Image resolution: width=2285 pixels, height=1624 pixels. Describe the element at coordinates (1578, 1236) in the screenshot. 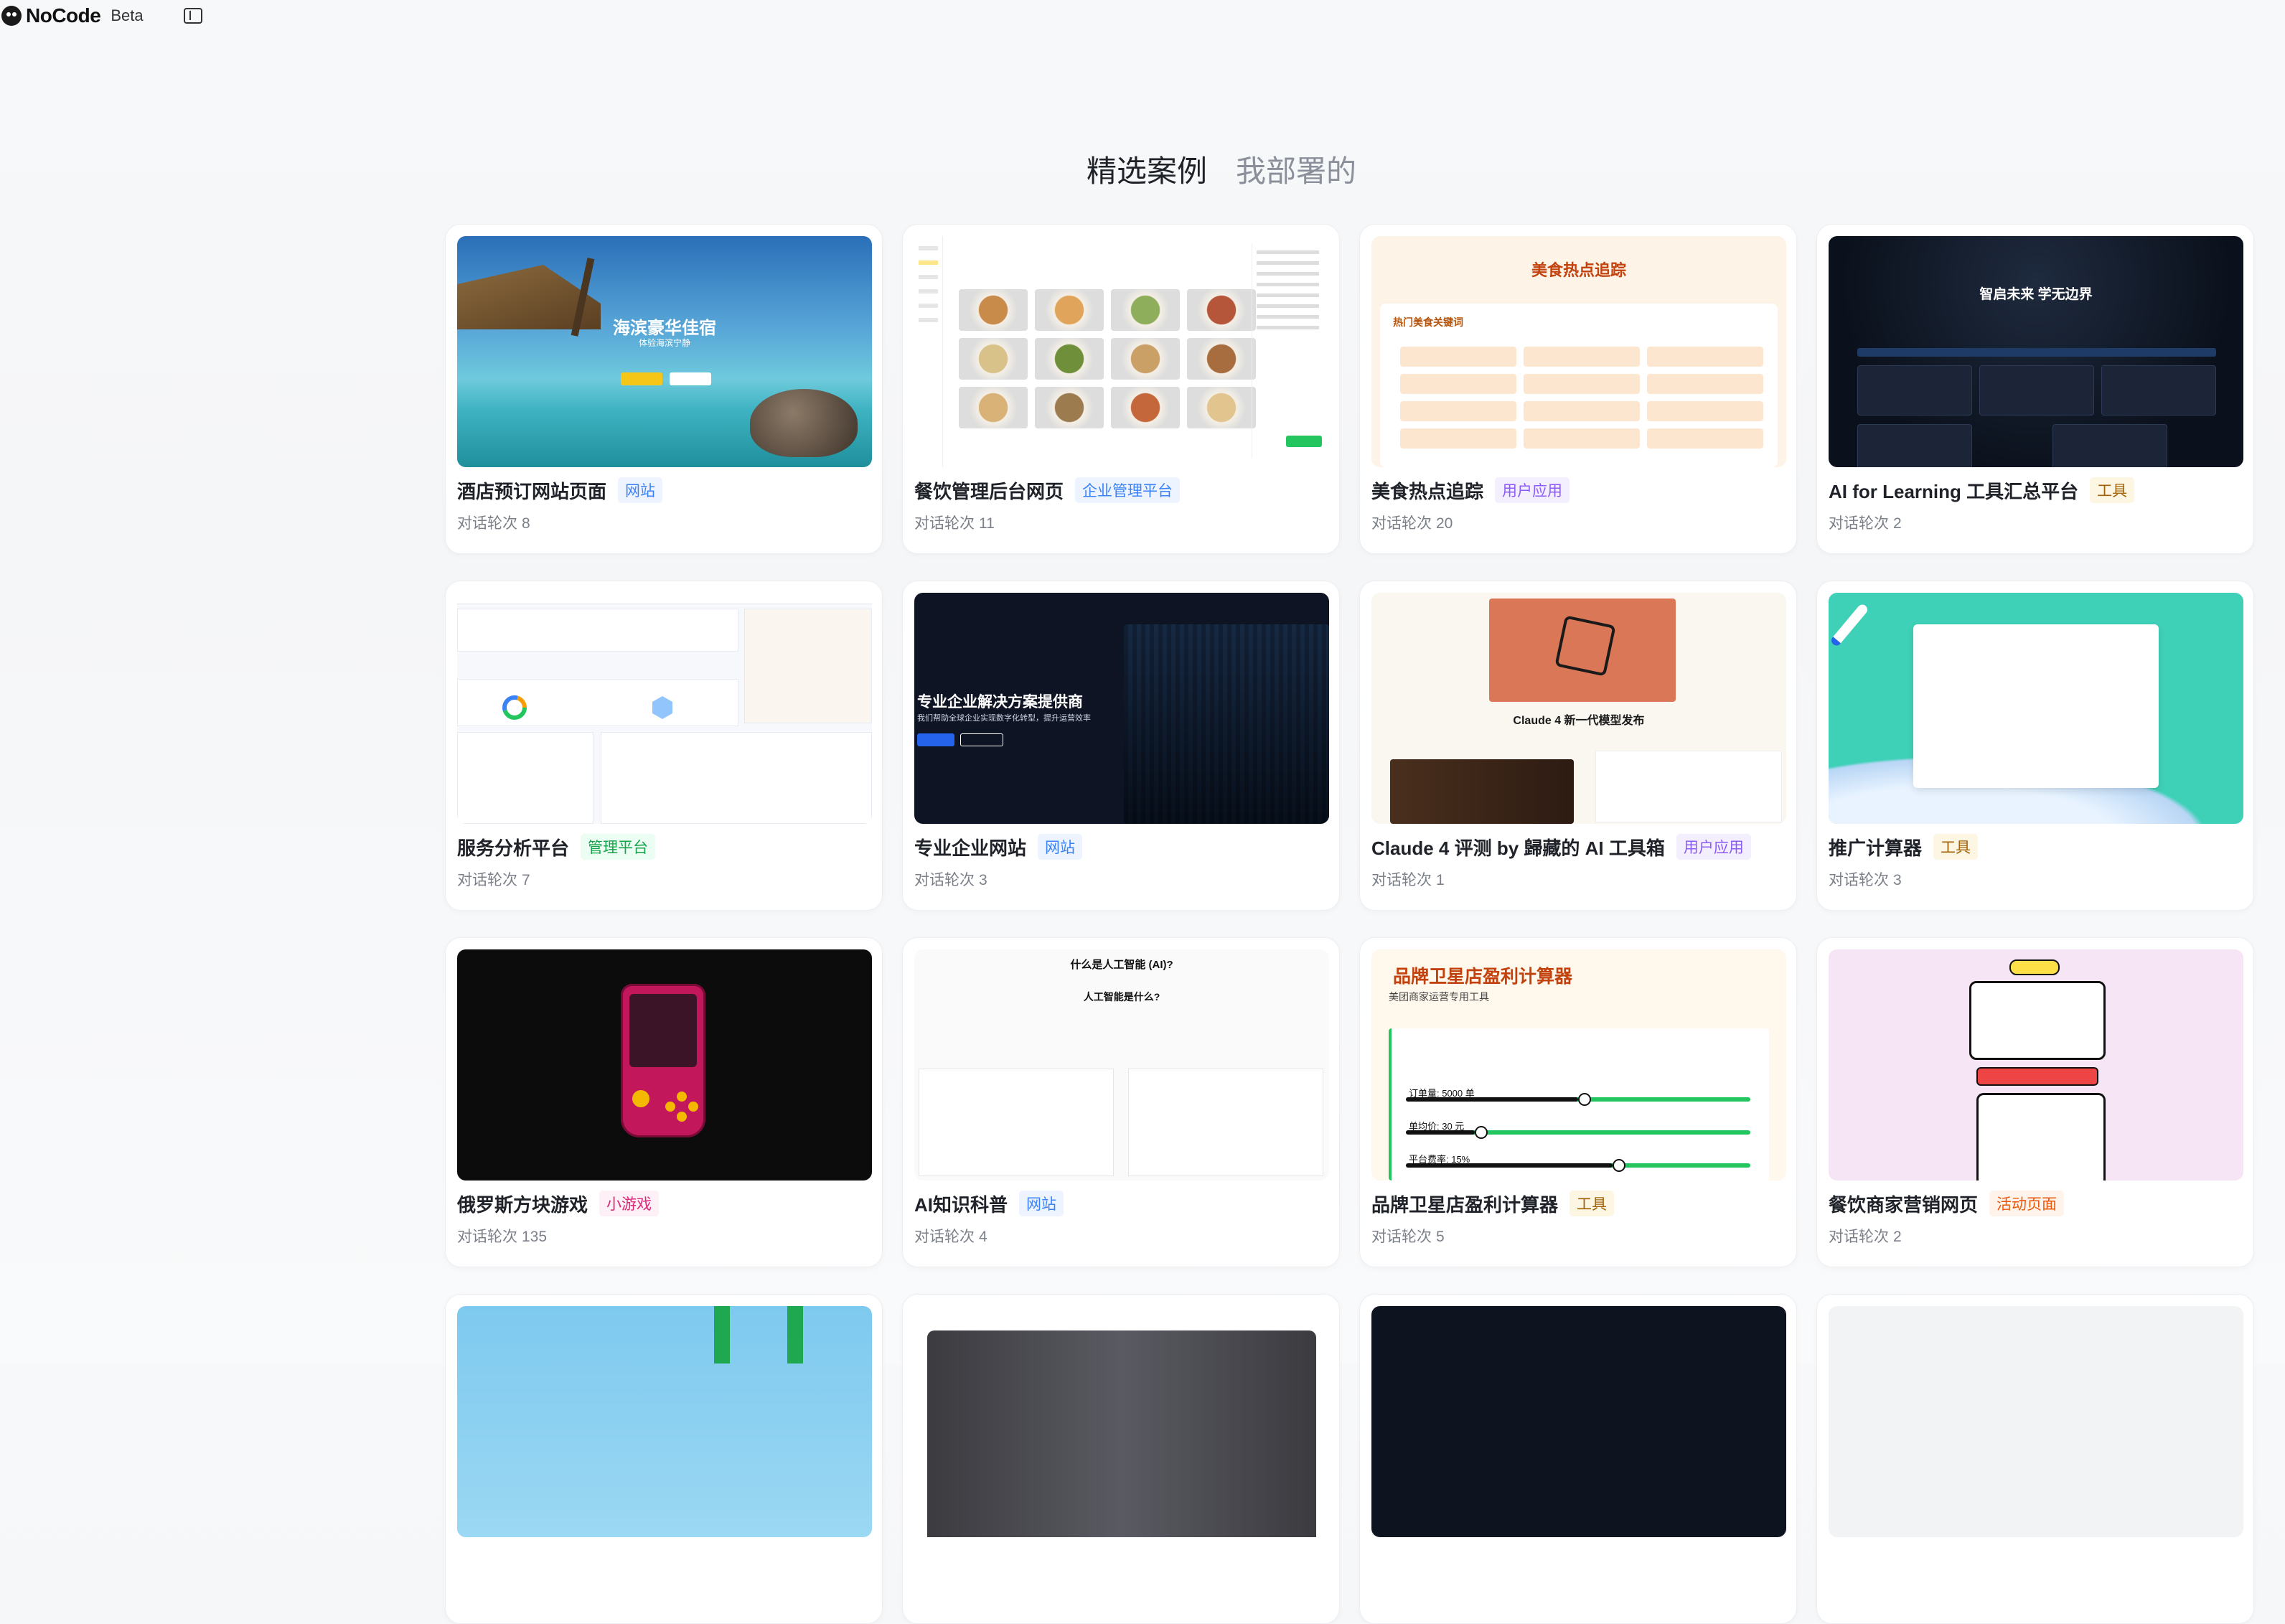

I see `case-rounds: 对话轮次 5` at that location.